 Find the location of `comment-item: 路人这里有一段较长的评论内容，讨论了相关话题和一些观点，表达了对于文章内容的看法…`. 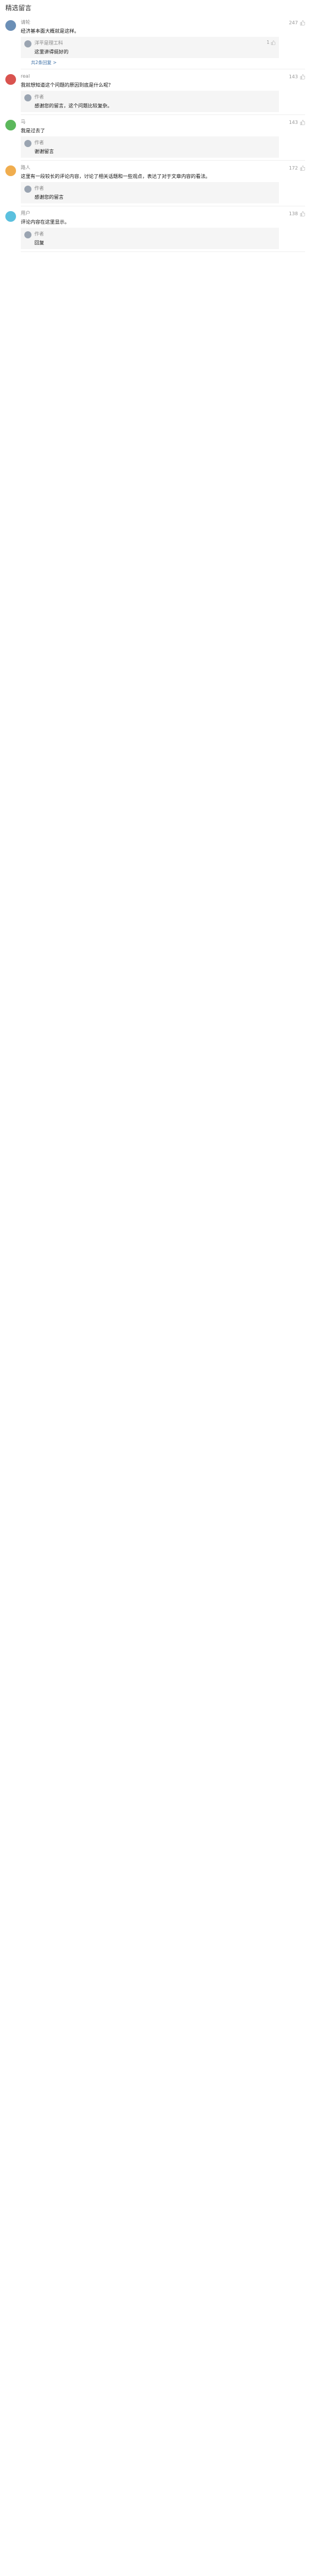

comment-item: 路人这里有一段较长的评论内容，讨论了相关话题和一些观点，表达了对于文章内容的看法… is located at coordinates (155, 183).